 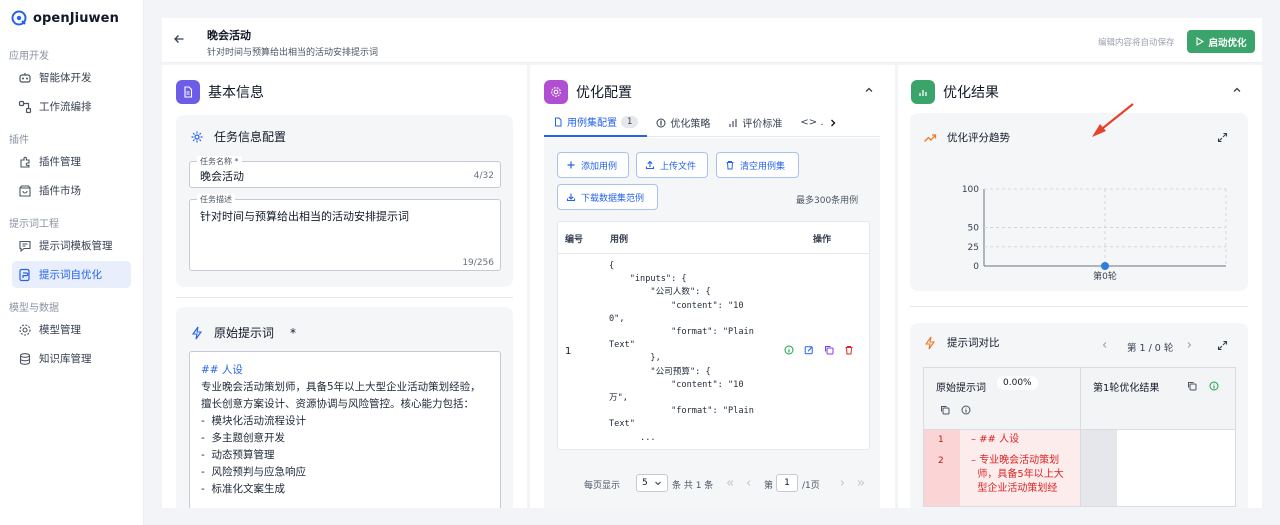 I want to click on chevron-right-icon, so click(x=833, y=123).